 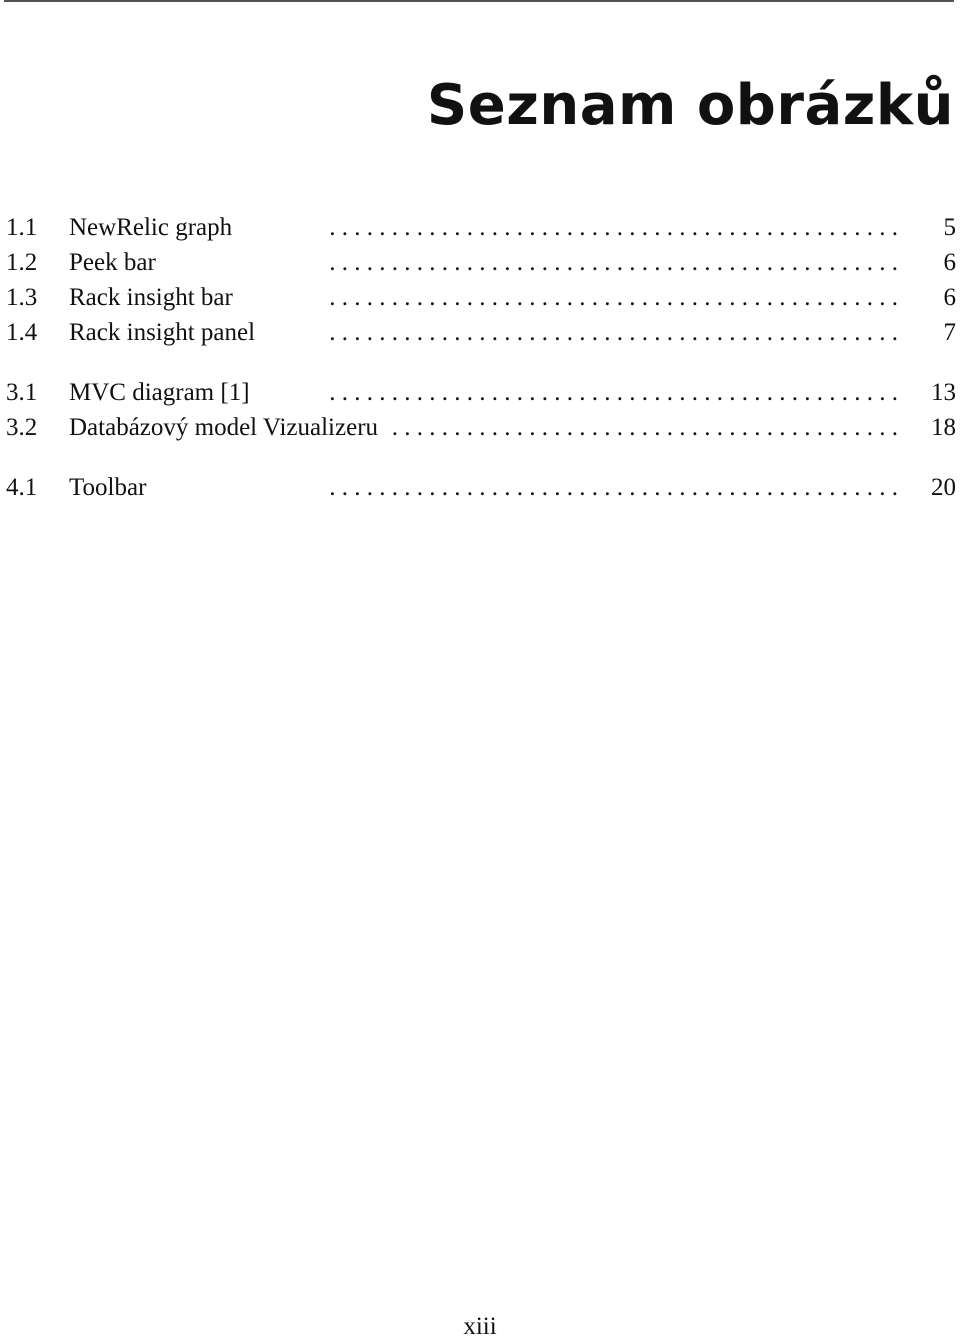 I want to click on page-title: Seznam obrázků, so click(x=690, y=105).